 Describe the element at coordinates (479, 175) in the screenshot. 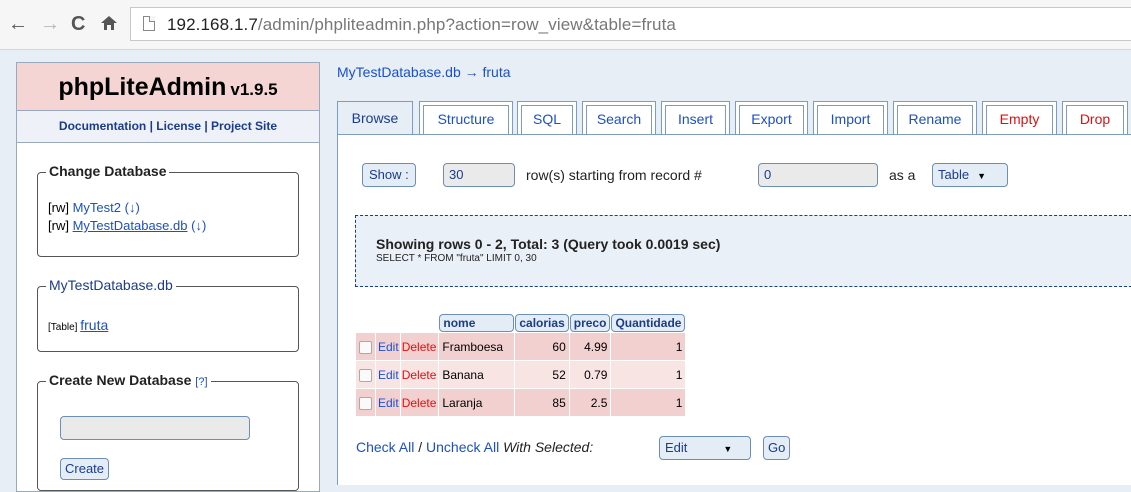

I see `rows-count-input: 30` at that location.